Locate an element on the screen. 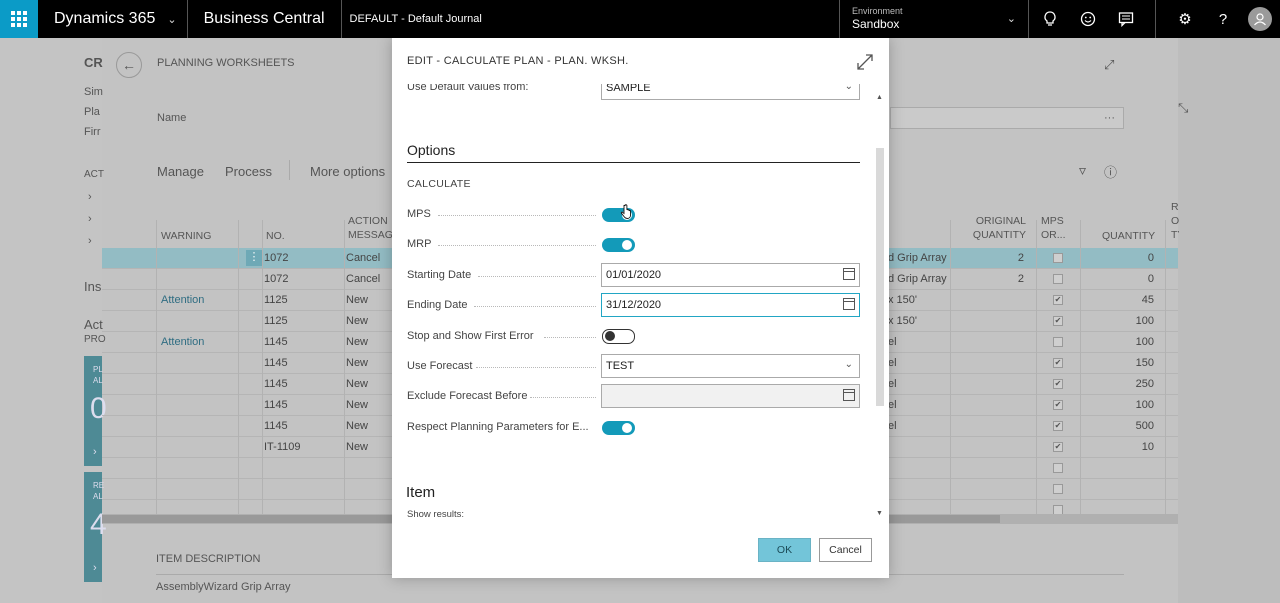 The height and width of the screenshot is (603, 1280). table-cell: 10 is located at coordinates (1147, 447).